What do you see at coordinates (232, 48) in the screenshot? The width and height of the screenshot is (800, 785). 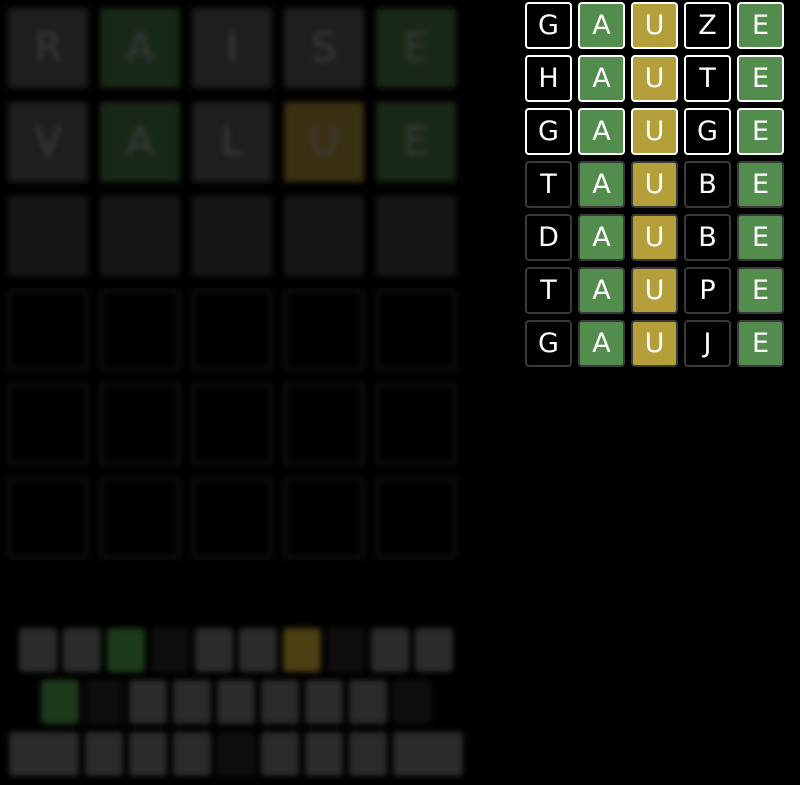 I see `board-cell: I` at bounding box center [232, 48].